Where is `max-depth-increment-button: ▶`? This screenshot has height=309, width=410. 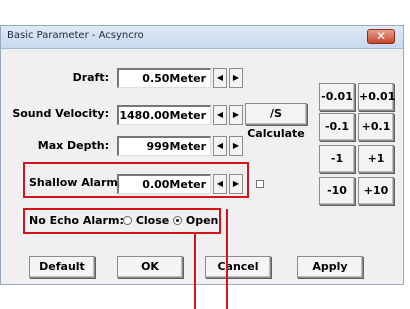 max-depth-increment-button: ▶ is located at coordinates (236, 146).